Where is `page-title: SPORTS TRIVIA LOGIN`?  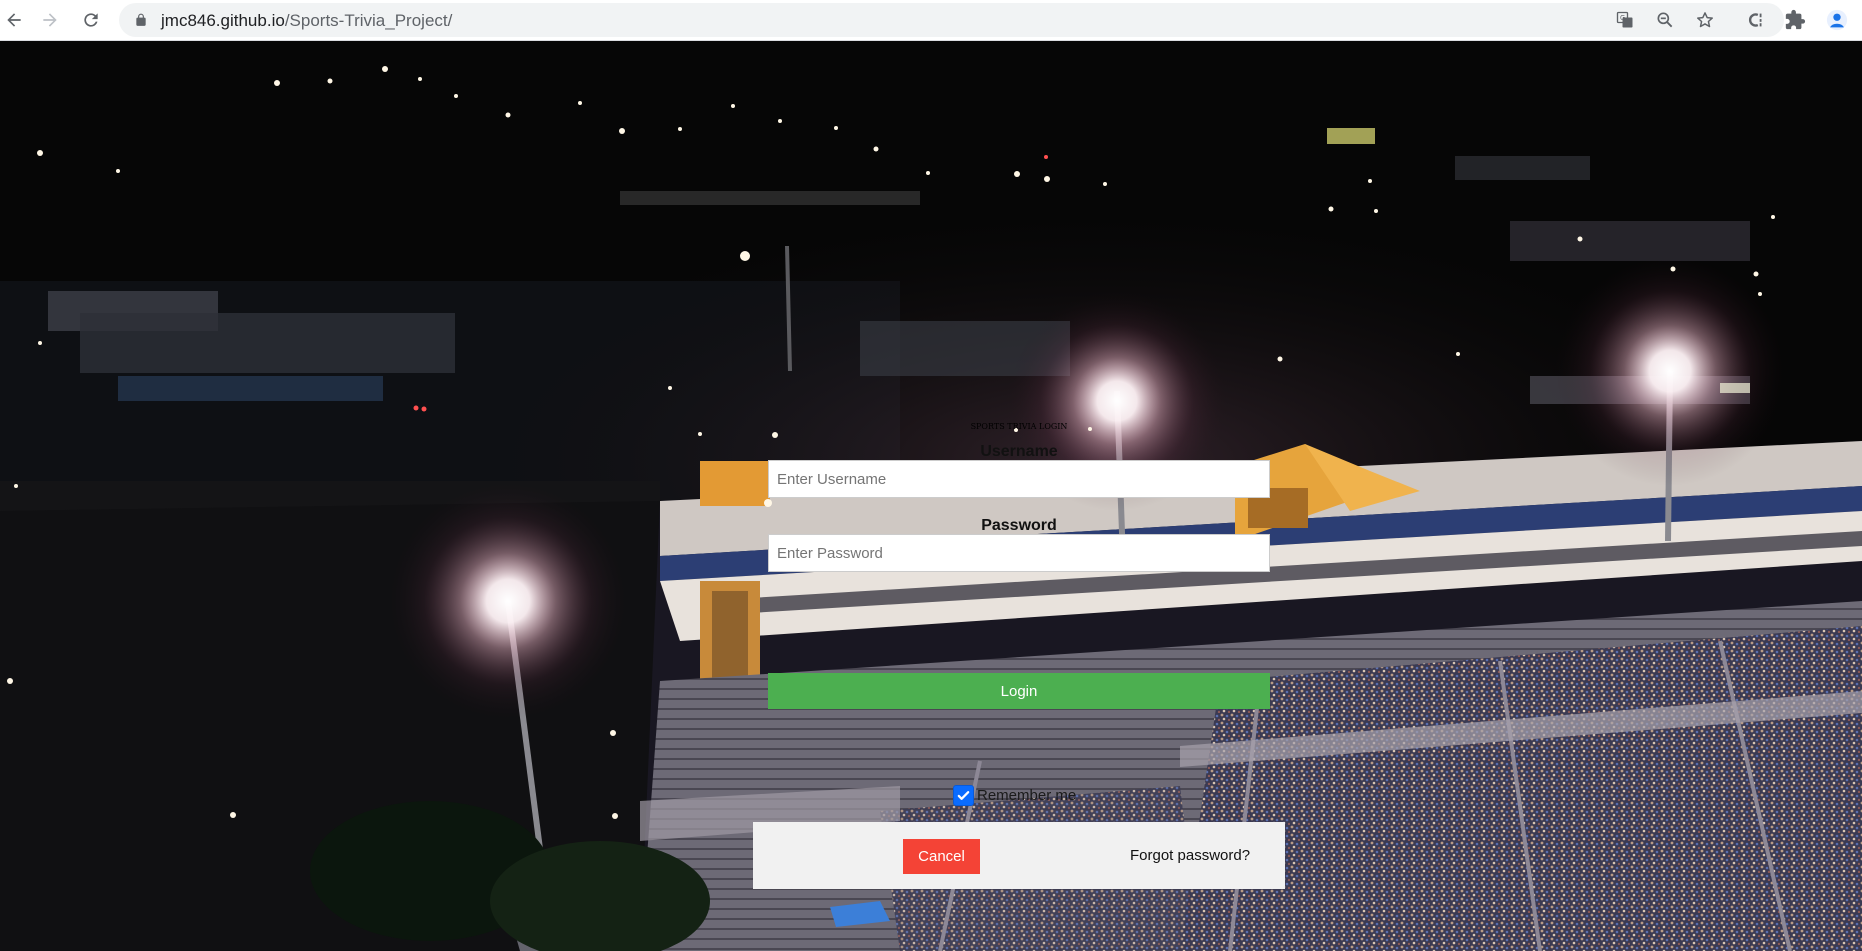
page-title: SPORTS TRIVIA LOGIN is located at coordinates (1019, 426).